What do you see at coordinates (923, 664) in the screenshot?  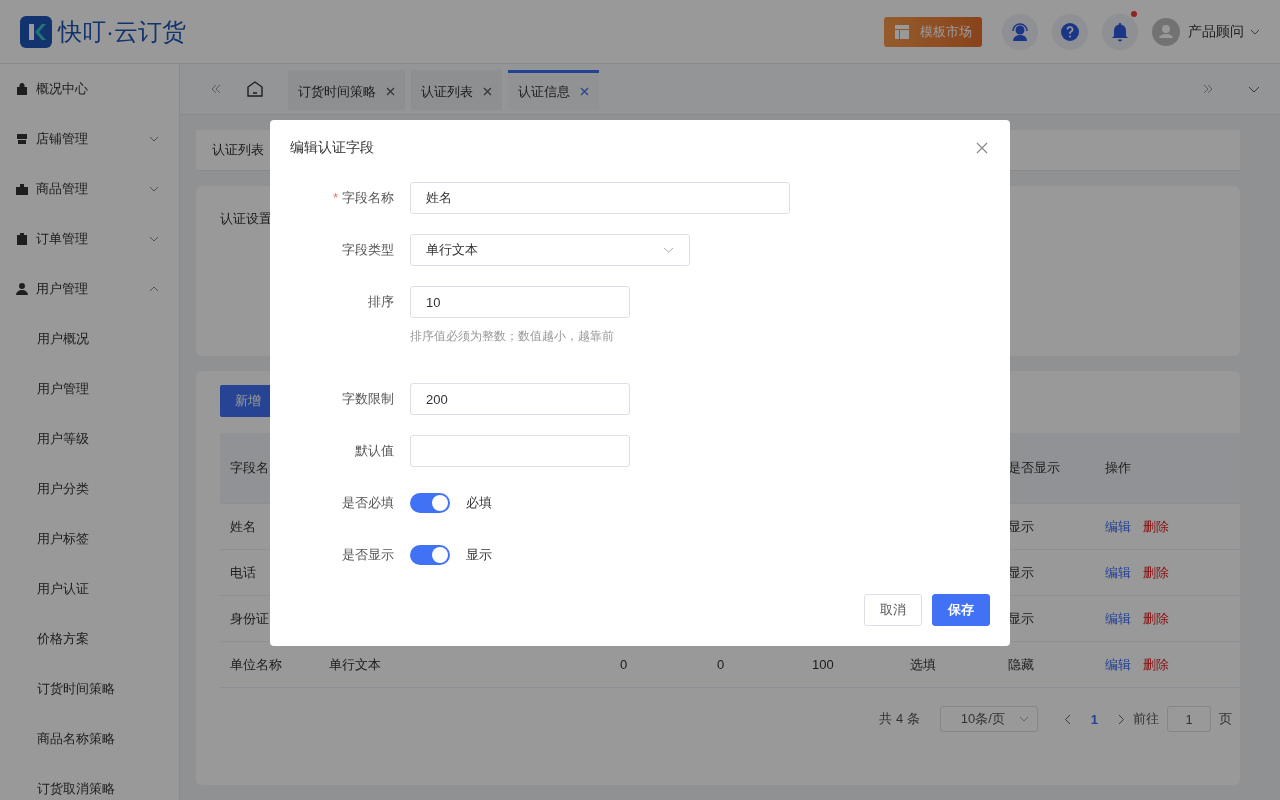 I see `table-cell: 选填` at bounding box center [923, 664].